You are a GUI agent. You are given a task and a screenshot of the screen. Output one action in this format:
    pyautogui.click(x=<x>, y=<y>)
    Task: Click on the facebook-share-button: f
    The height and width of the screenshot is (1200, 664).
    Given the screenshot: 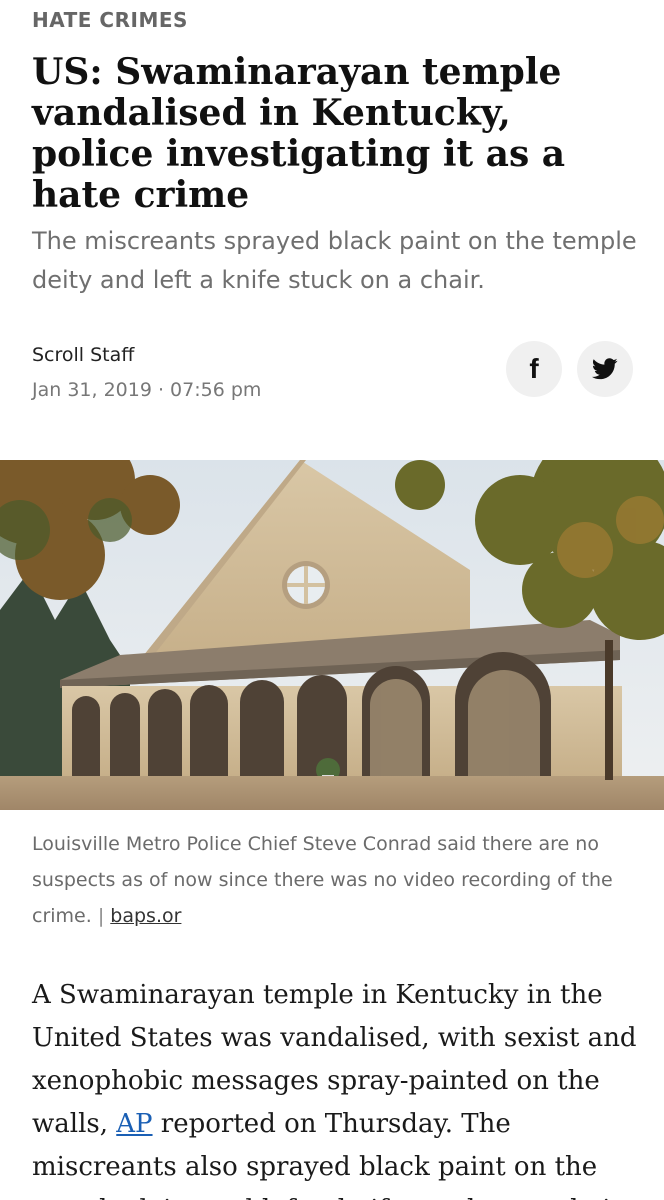 What is the action you would take?
    pyautogui.click(x=534, y=369)
    